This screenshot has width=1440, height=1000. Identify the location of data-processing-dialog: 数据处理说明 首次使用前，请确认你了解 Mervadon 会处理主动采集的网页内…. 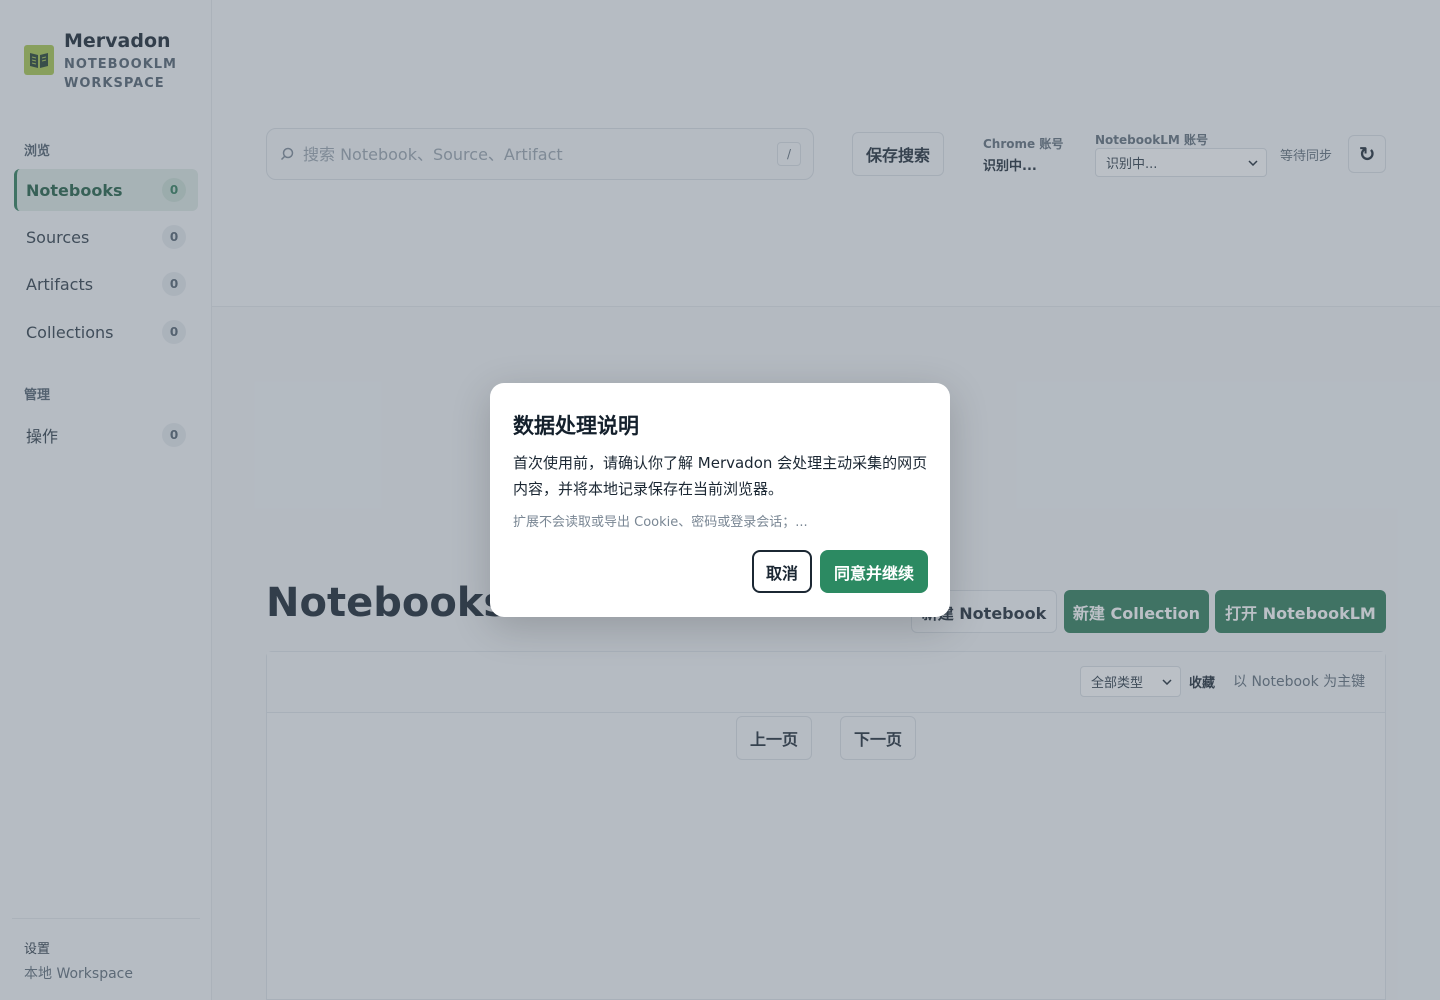
(720, 500).